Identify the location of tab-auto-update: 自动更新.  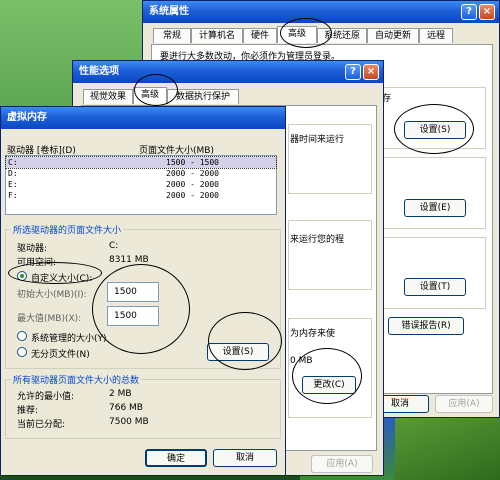
(393, 35).